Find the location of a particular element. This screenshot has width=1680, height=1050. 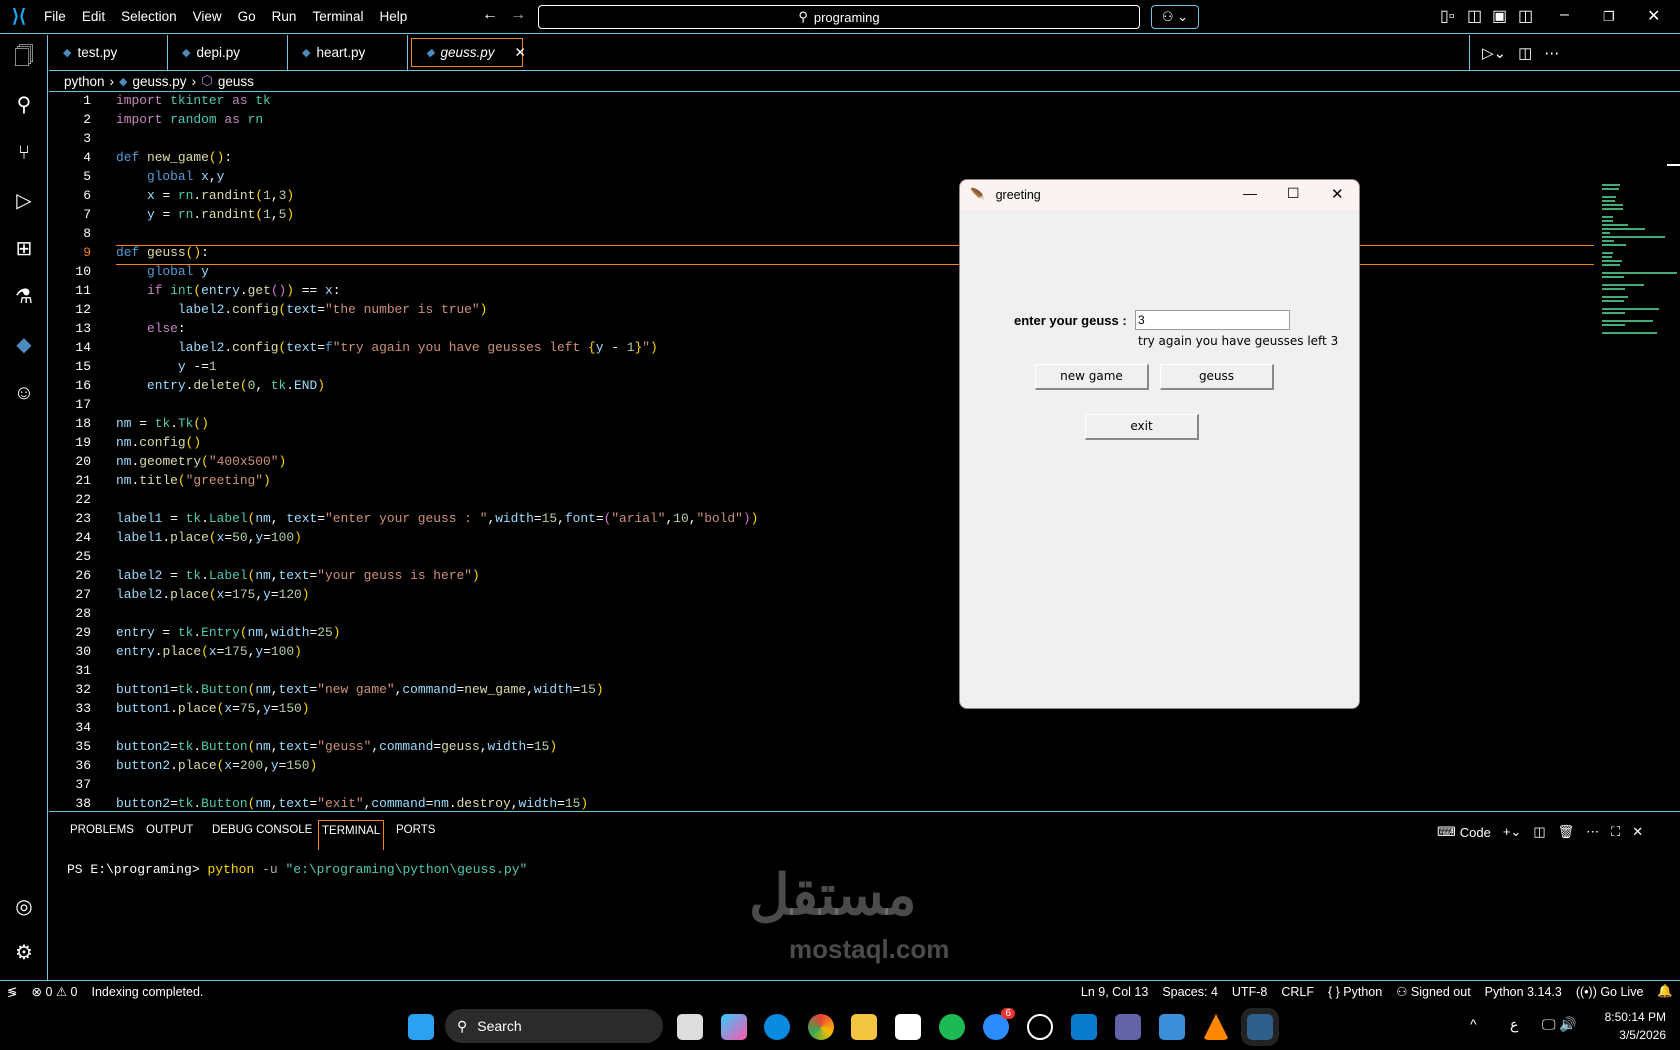

input-language: ع is located at coordinates (1514, 1024).